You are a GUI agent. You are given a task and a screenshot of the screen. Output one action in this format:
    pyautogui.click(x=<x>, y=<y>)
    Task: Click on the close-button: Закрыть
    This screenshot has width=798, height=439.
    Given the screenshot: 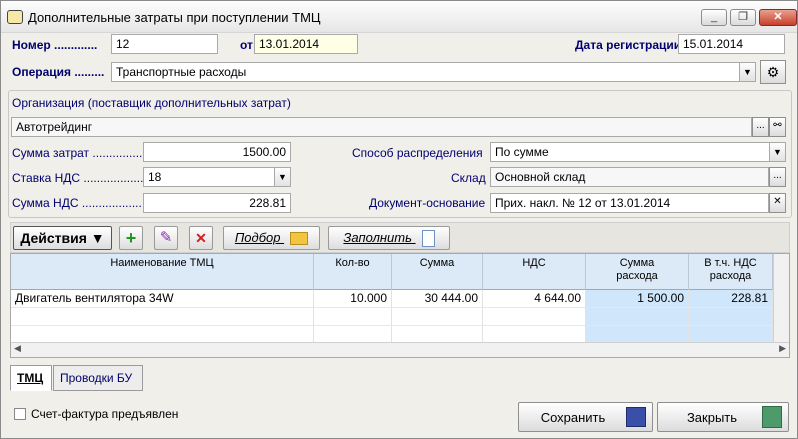 What is the action you would take?
    pyautogui.click(x=723, y=417)
    